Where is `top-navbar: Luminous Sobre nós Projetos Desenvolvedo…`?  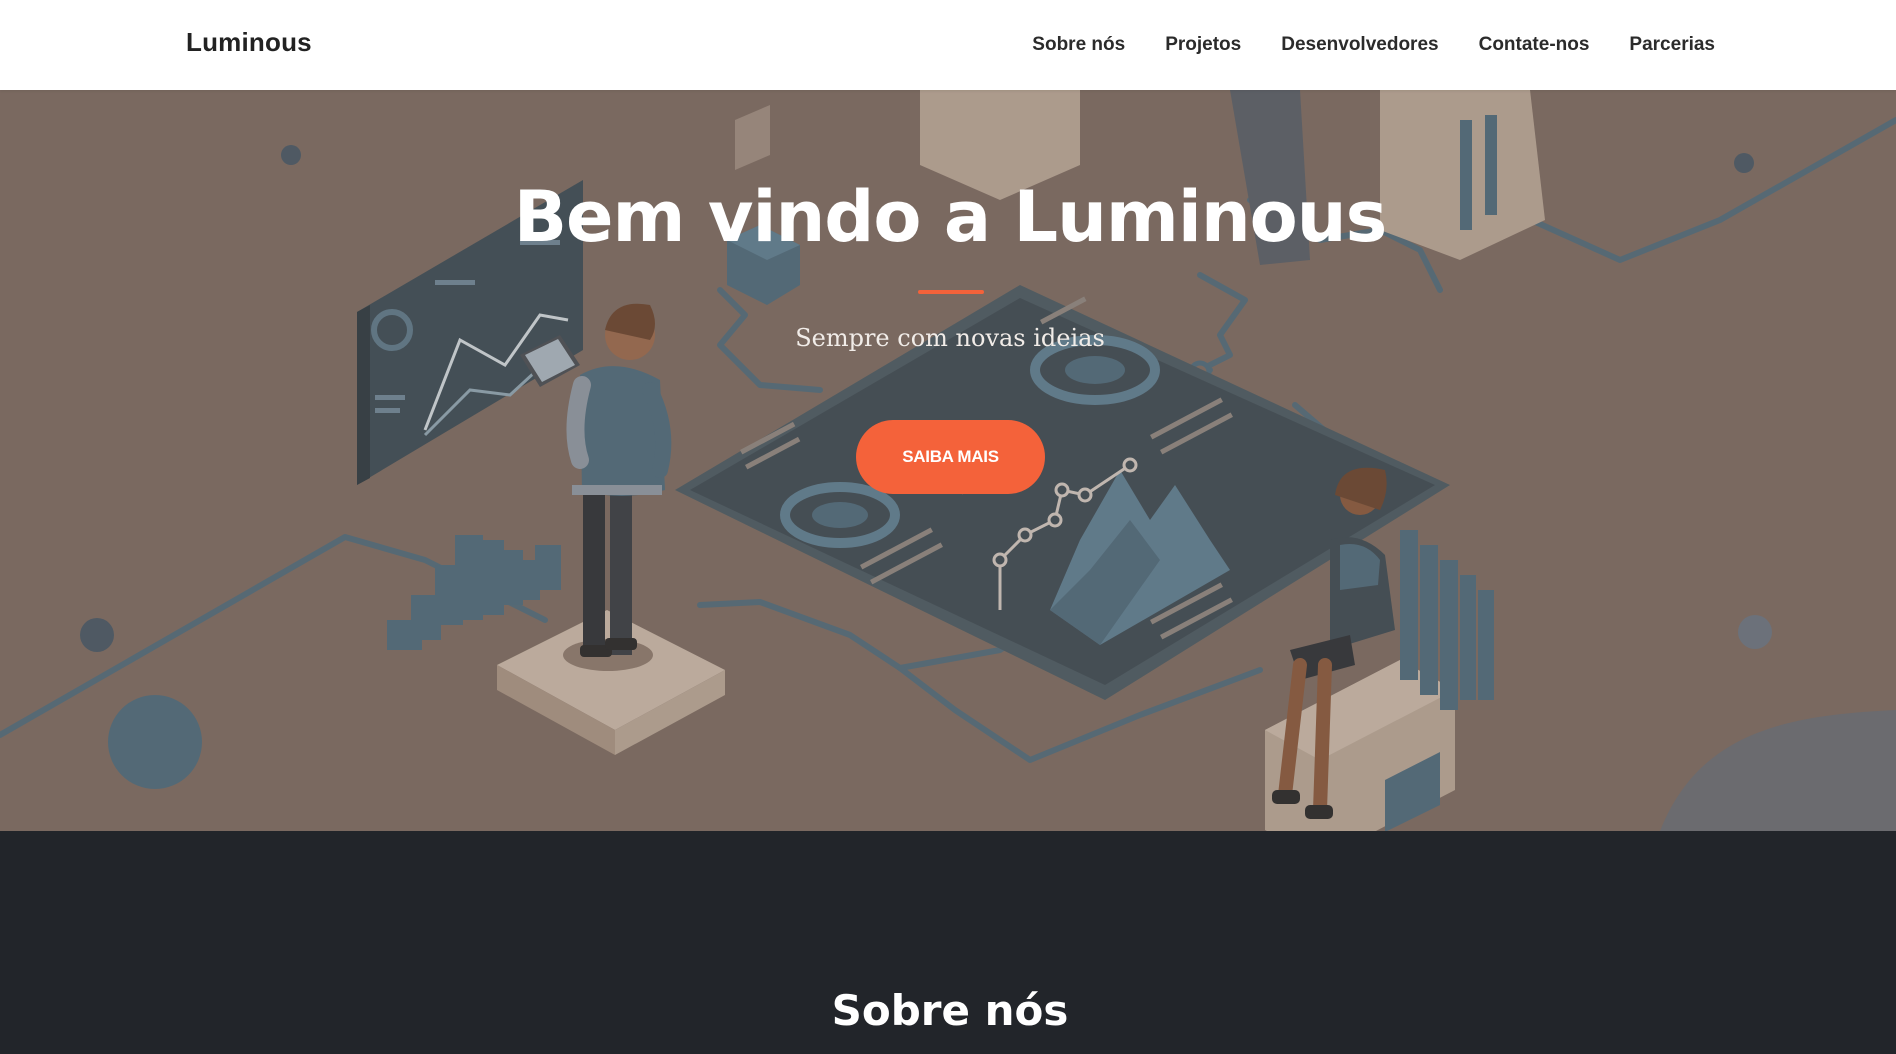
top-navbar: Luminous Sobre nós Projetos Desenvolvedo… is located at coordinates (948, 45).